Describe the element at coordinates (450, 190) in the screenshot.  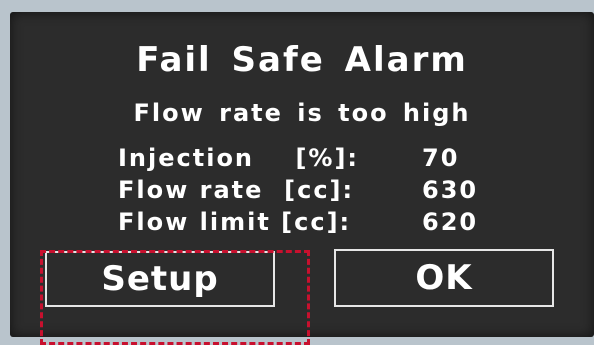
I see `reading-value: 630` at that location.